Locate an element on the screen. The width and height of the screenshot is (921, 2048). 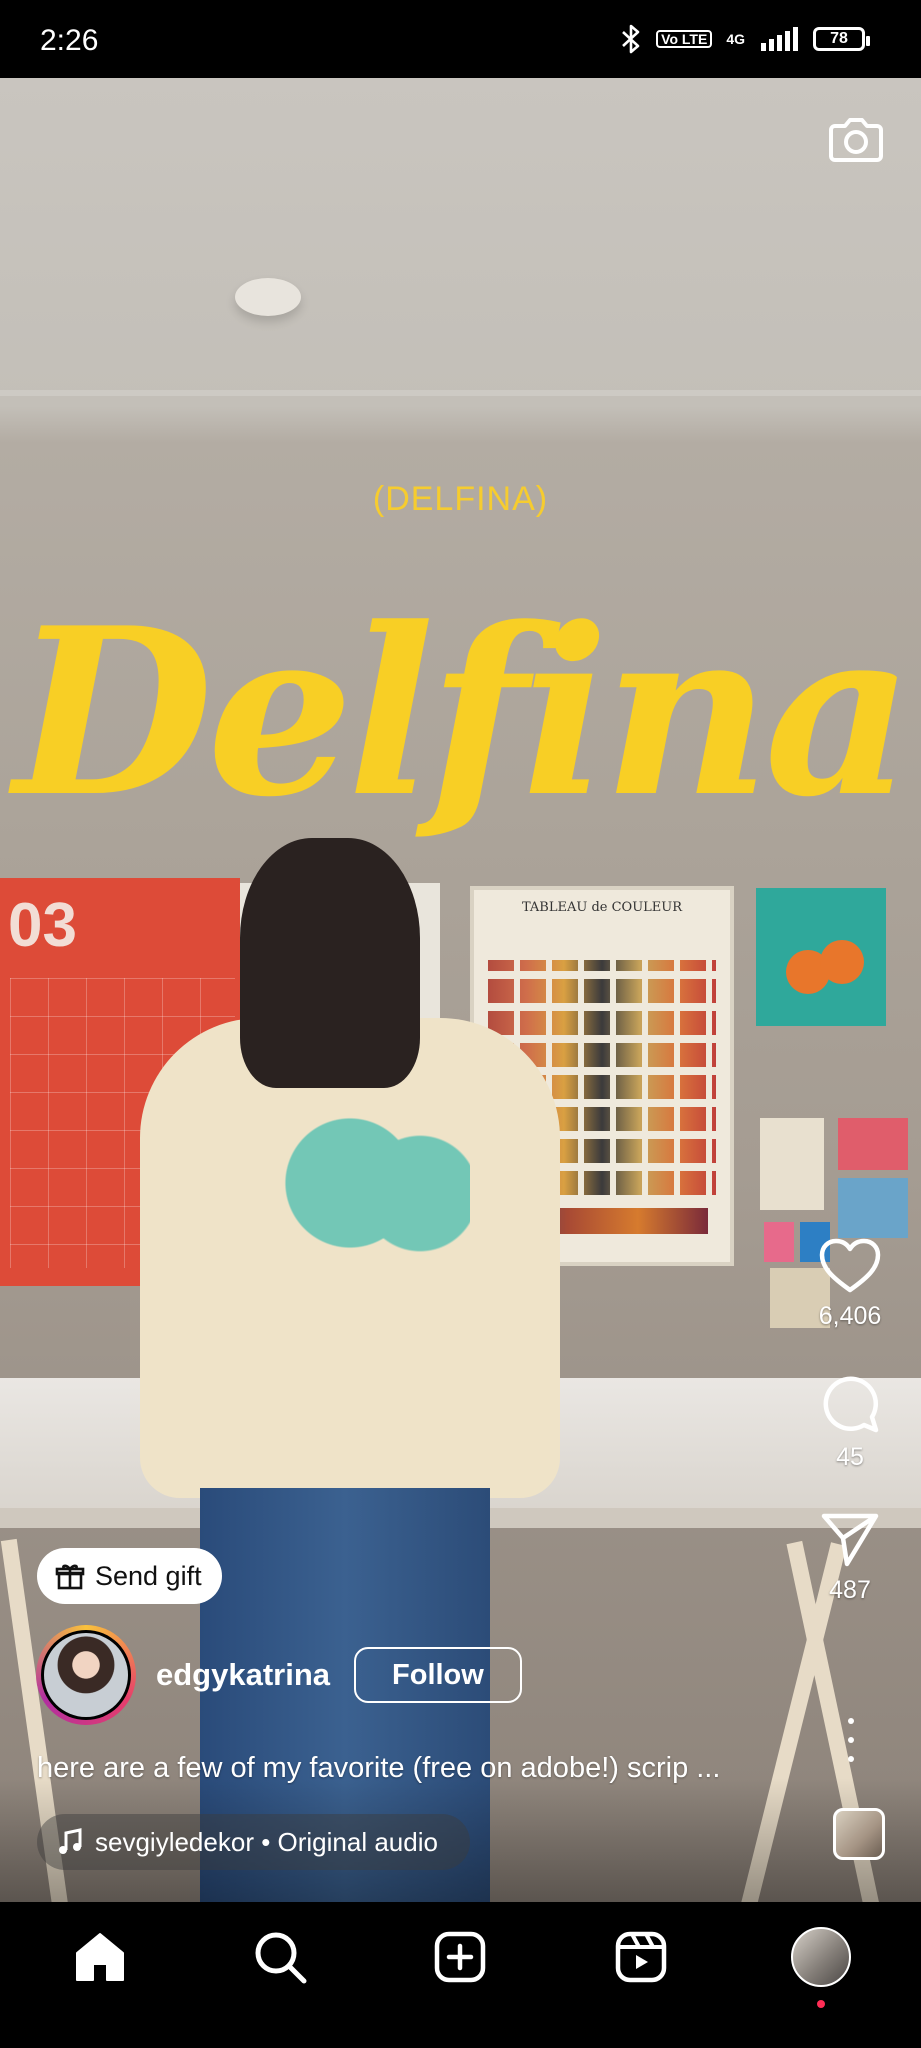
nav-home is located at coordinates (100, 1957).